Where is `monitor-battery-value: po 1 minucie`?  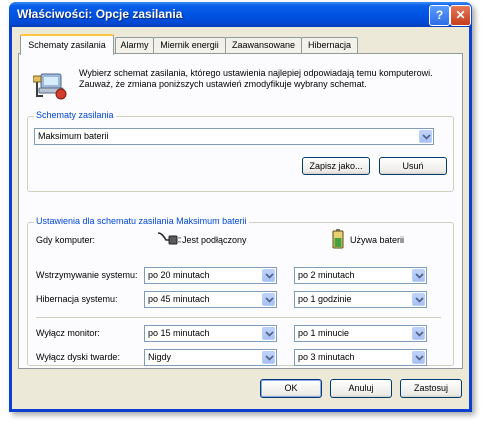
monitor-battery-value: po 1 minucie is located at coordinates (324, 333).